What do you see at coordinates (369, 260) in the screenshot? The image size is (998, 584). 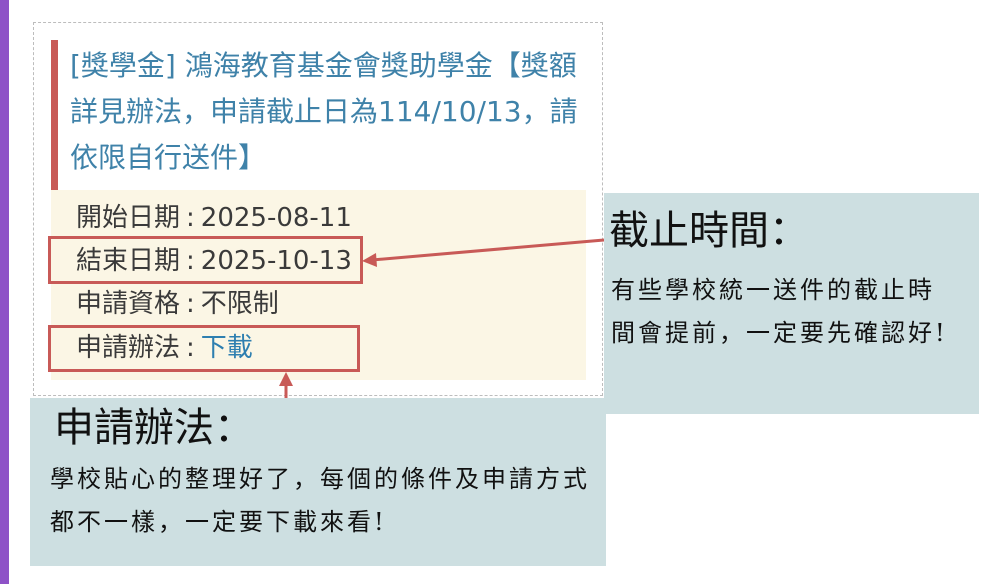 I see `deadline-arrowhead` at bounding box center [369, 260].